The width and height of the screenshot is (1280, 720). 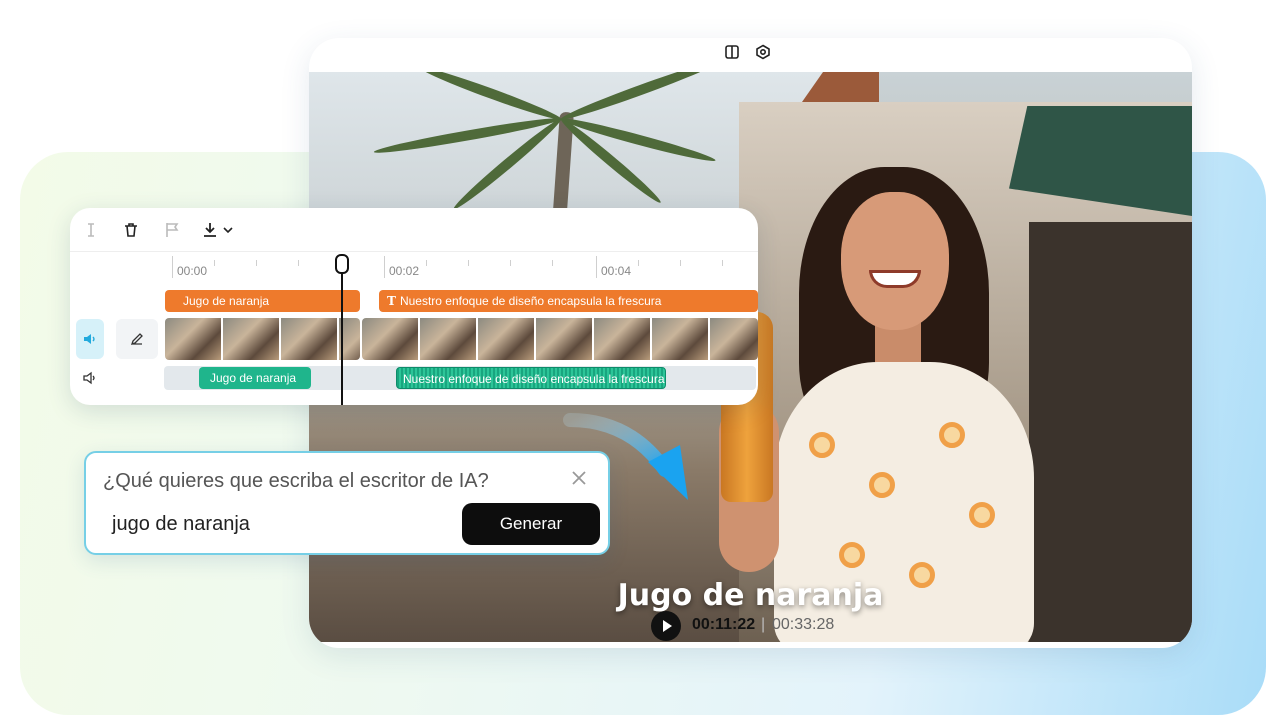 What do you see at coordinates (131, 230) in the screenshot?
I see `trash-icon` at bounding box center [131, 230].